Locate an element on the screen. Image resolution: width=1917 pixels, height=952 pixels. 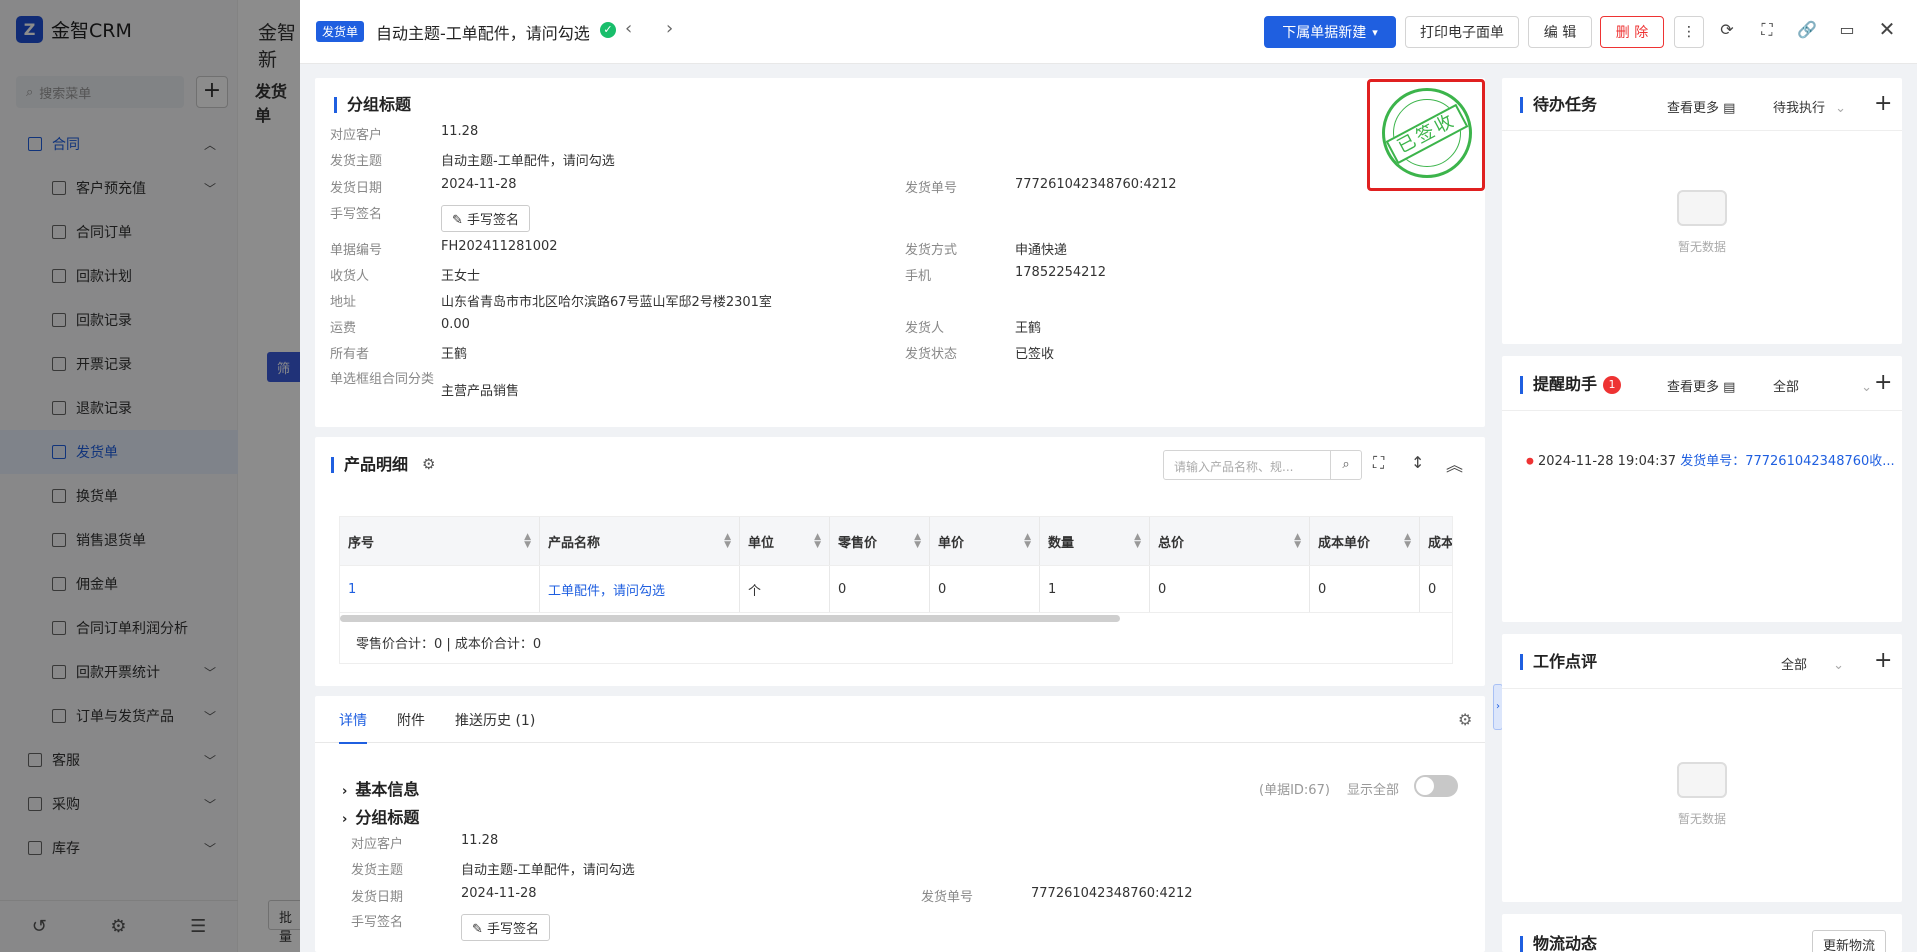
refresh-logistics-button: 更新物流 is located at coordinates (1849, 941).